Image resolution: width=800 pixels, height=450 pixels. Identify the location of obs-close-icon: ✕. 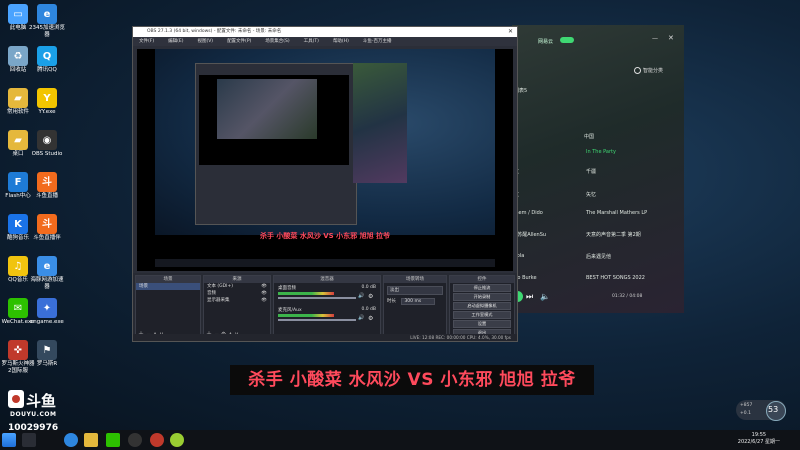
(510, 32).